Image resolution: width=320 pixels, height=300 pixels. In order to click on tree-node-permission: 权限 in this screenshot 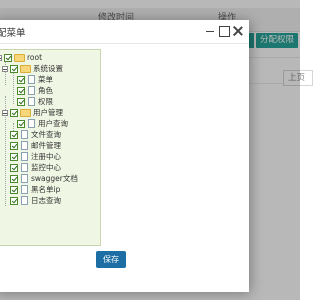, I will do `click(50, 102)`.